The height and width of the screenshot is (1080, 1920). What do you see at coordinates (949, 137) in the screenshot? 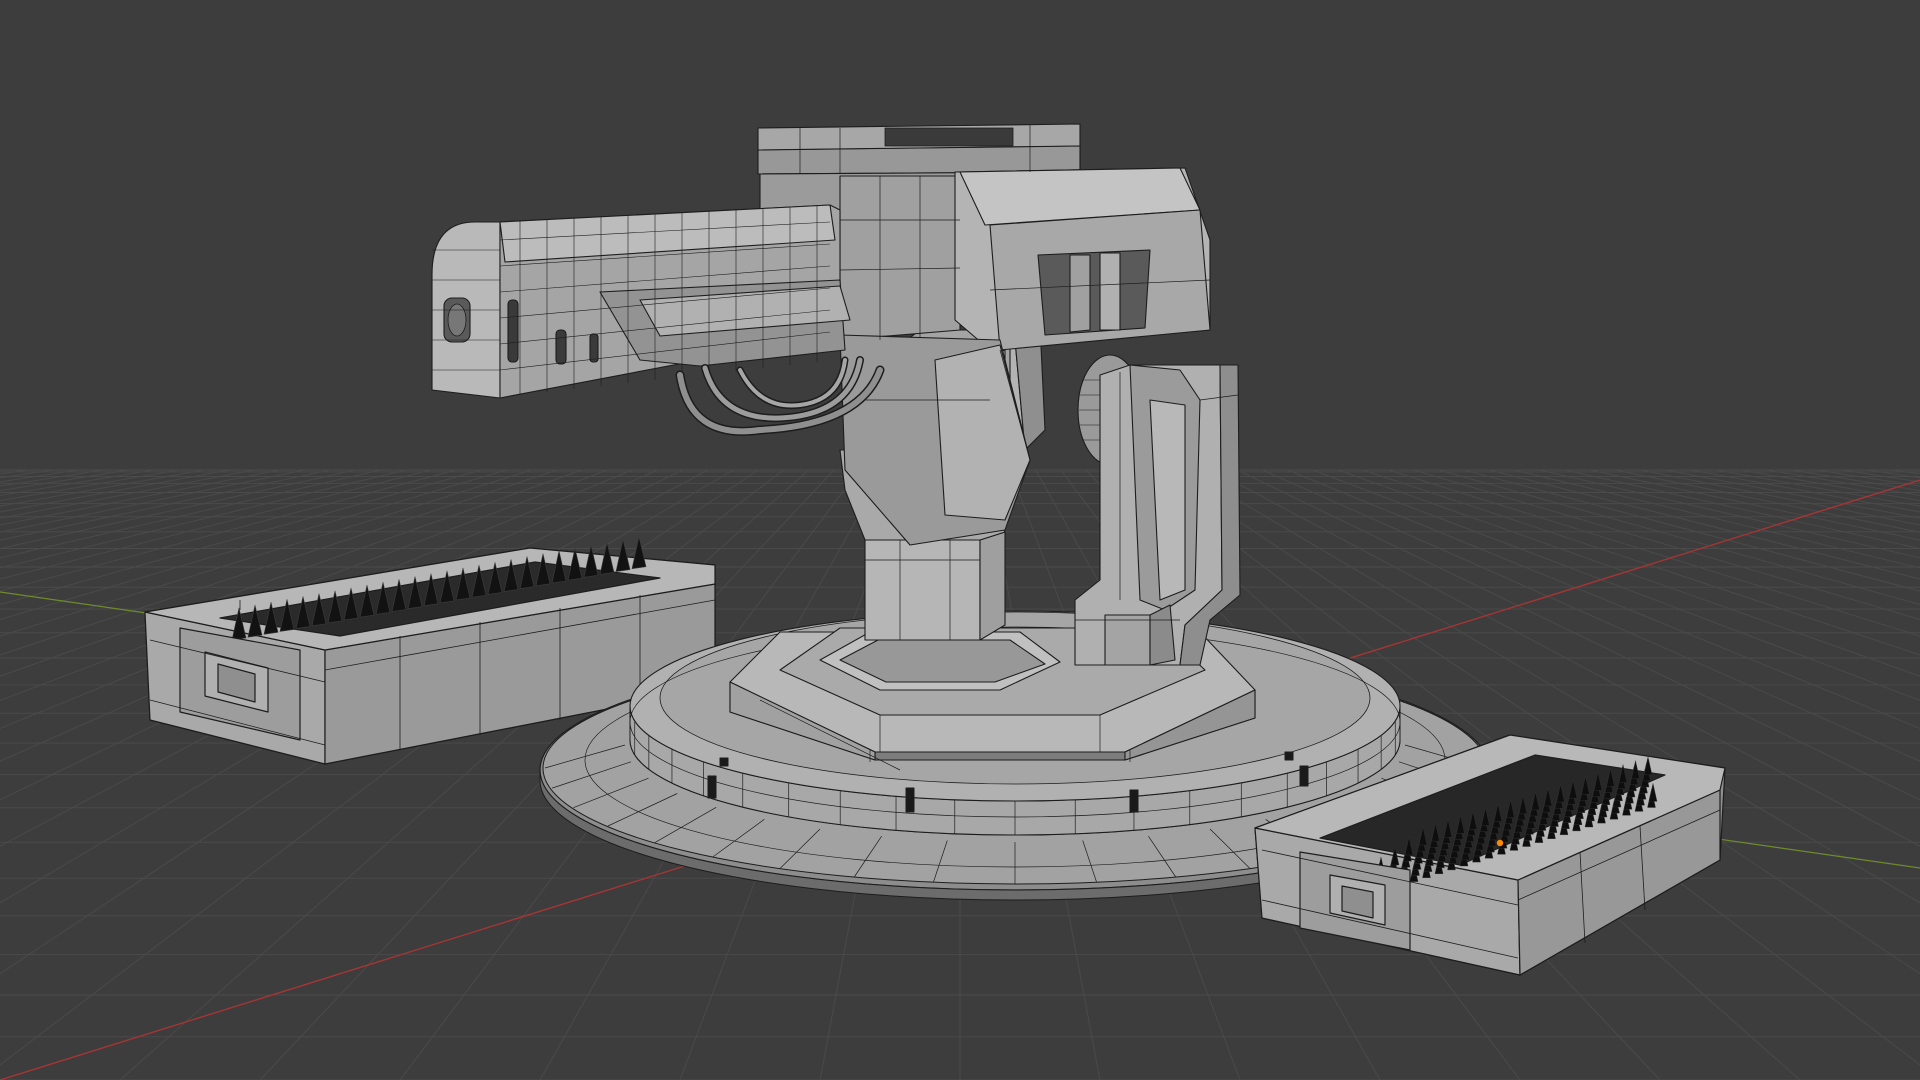
I see `heat-sink-fins` at bounding box center [949, 137].